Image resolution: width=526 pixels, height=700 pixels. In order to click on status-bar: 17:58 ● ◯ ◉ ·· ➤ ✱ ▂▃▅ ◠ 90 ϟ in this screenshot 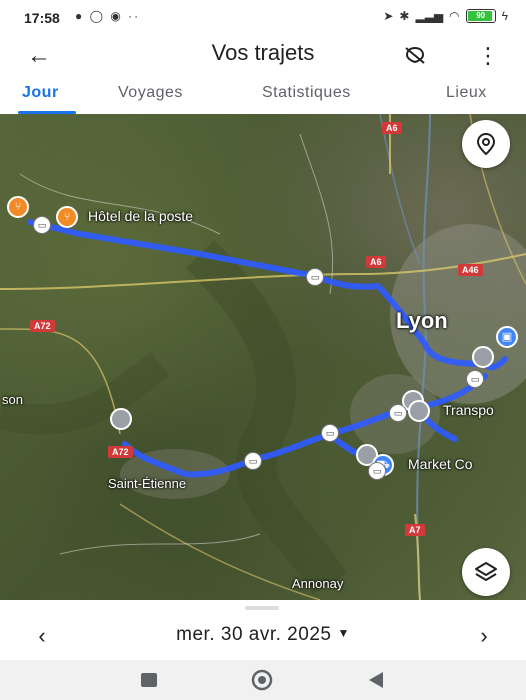, I will do `click(263, 17)`.